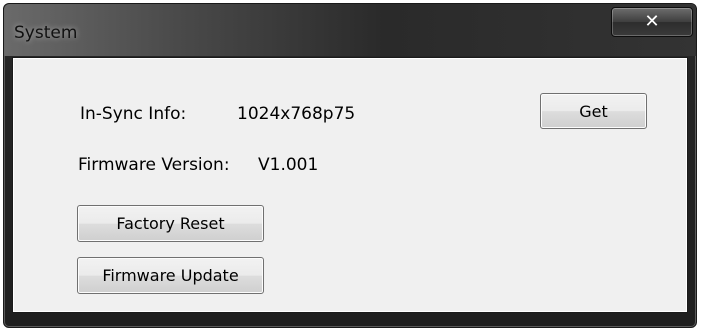  Describe the element at coordinates (296, 114) in the screenshot. I see `insync-info-value: 1024x768p75` at that location.